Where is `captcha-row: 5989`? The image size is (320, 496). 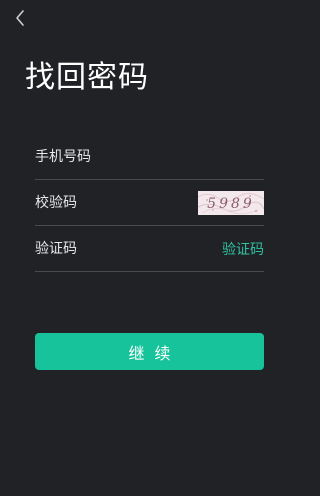 captcha-row: 5989 is located at coordinates (149, 203).